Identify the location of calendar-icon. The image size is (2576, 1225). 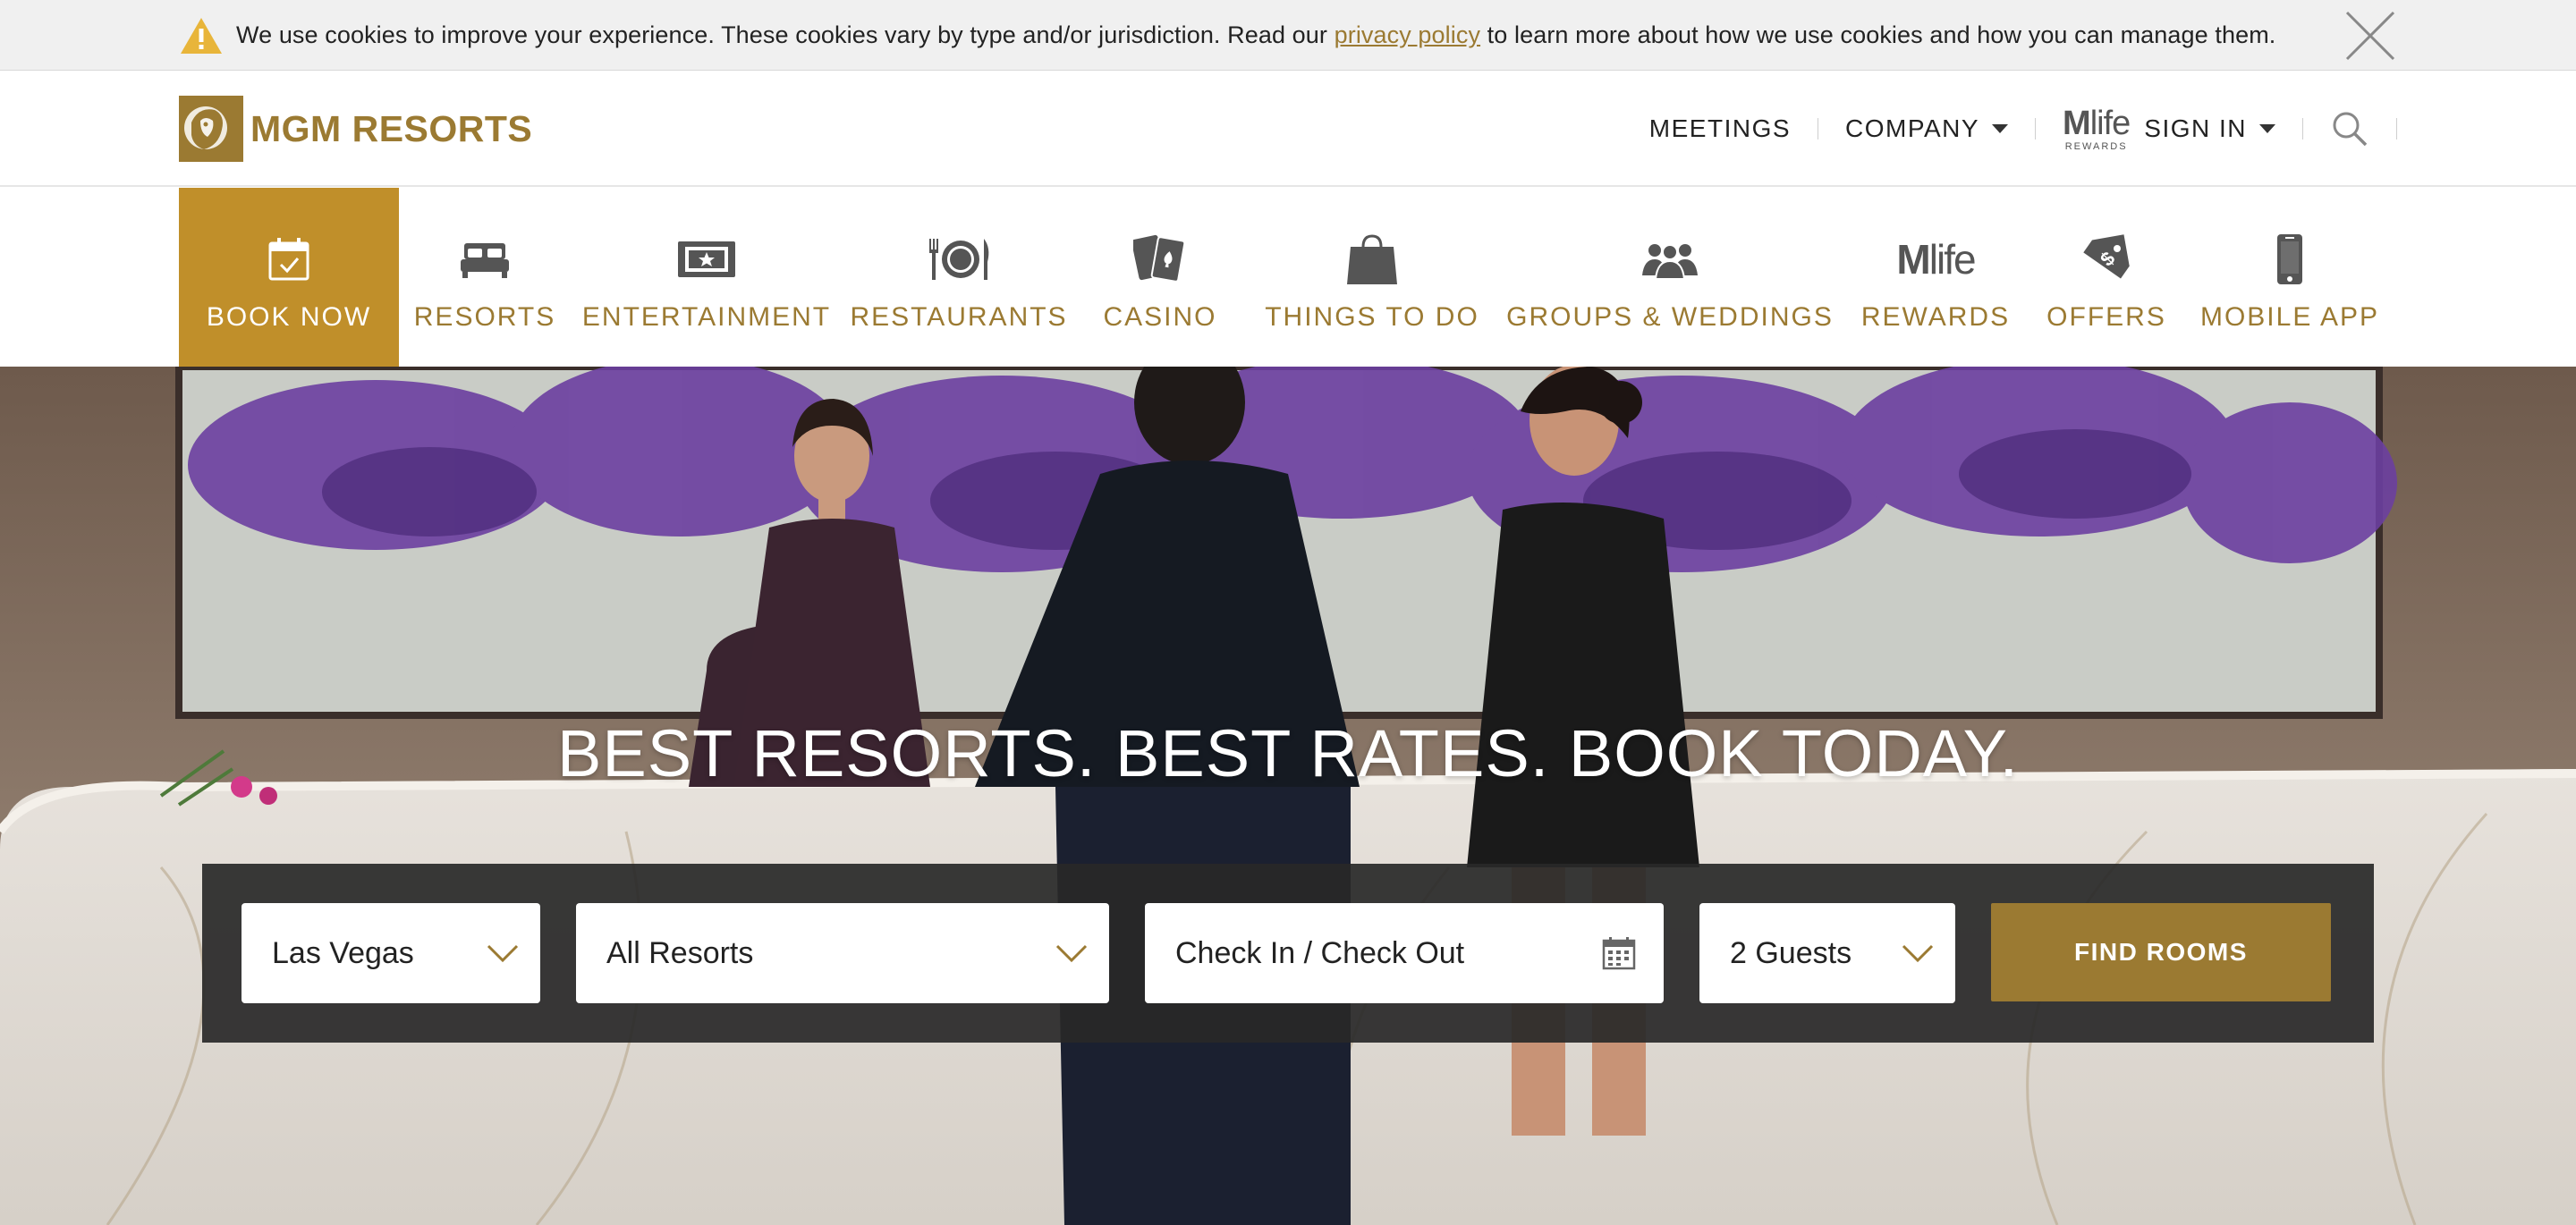
(1619, 953).